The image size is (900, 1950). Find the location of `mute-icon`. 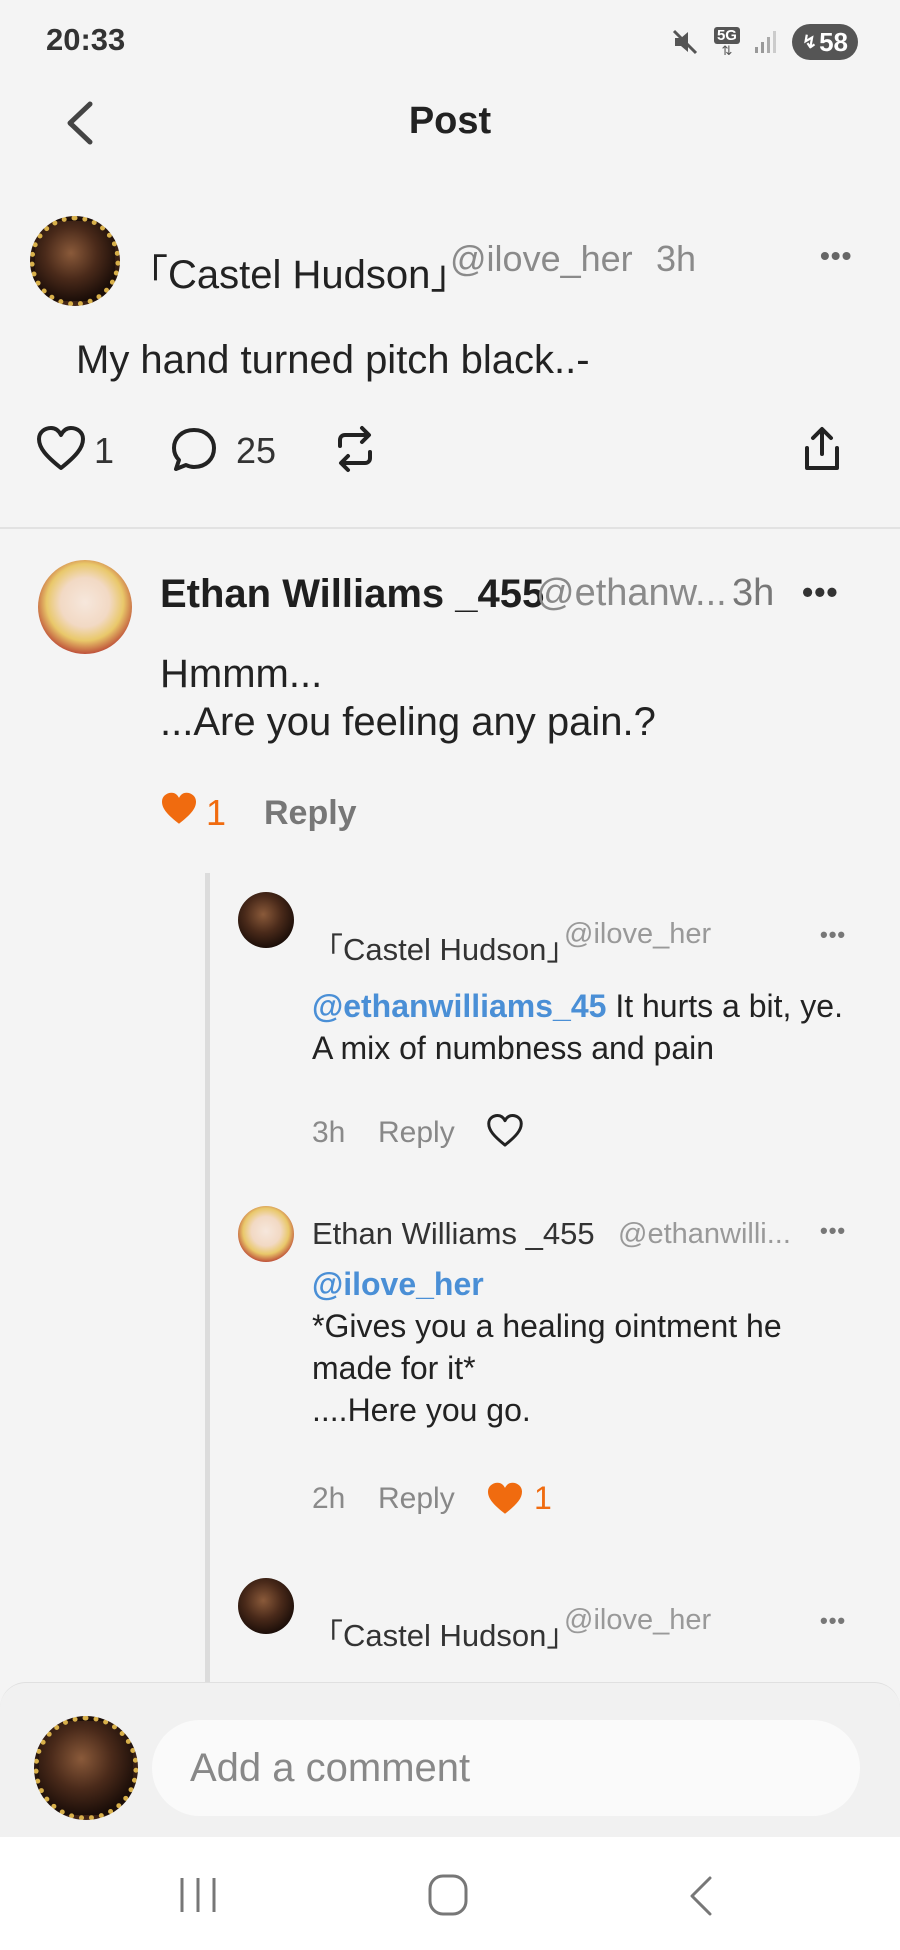

mute-icon is located at coordinates (685, 42).